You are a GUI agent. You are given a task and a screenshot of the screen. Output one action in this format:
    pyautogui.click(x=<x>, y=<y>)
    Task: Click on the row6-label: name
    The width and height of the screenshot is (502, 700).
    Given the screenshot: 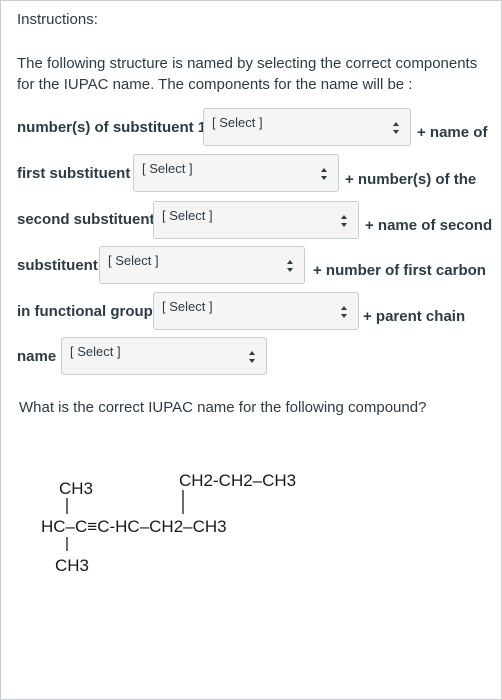 What is the action you would take?
    pyautogui.click(x=37, y=356)
    